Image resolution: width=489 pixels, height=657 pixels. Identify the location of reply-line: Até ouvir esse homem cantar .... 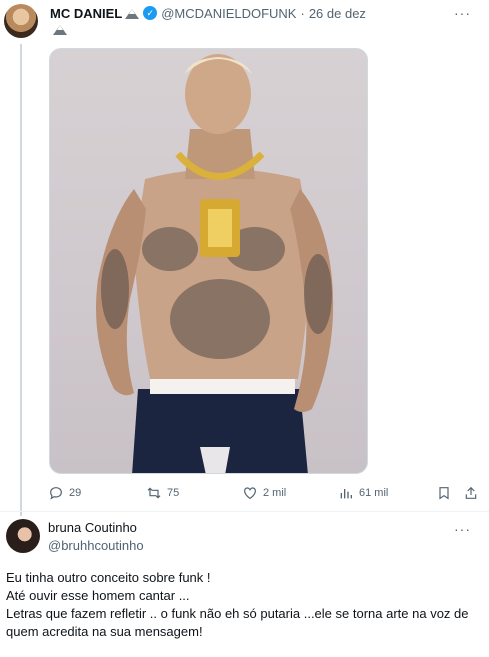
(98, 595).